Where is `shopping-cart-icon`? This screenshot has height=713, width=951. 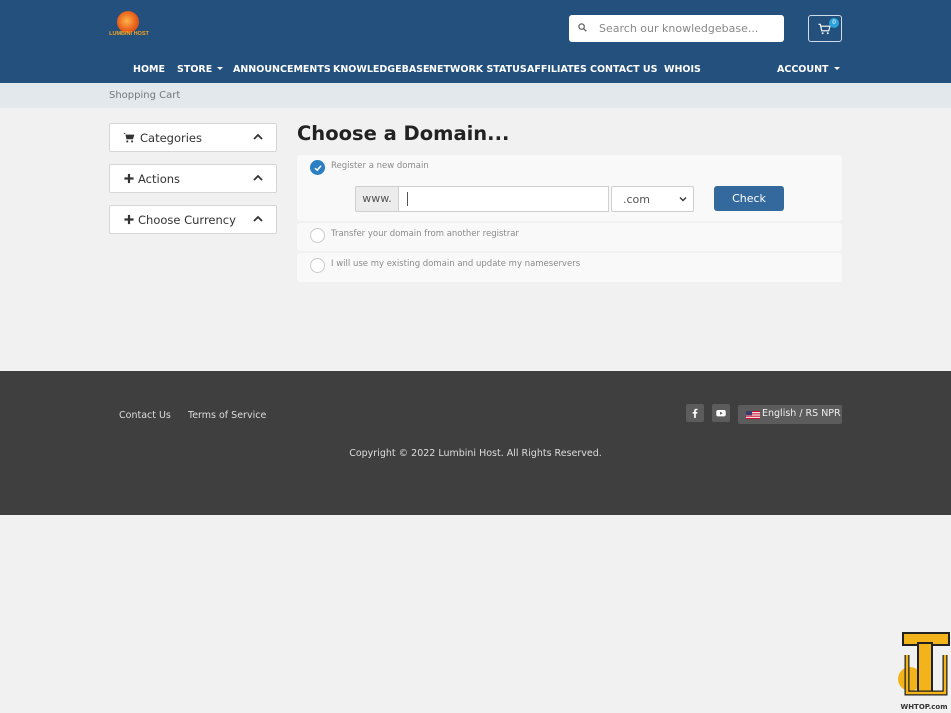 shopping-cart-icon is located at coordinates (129, 138).